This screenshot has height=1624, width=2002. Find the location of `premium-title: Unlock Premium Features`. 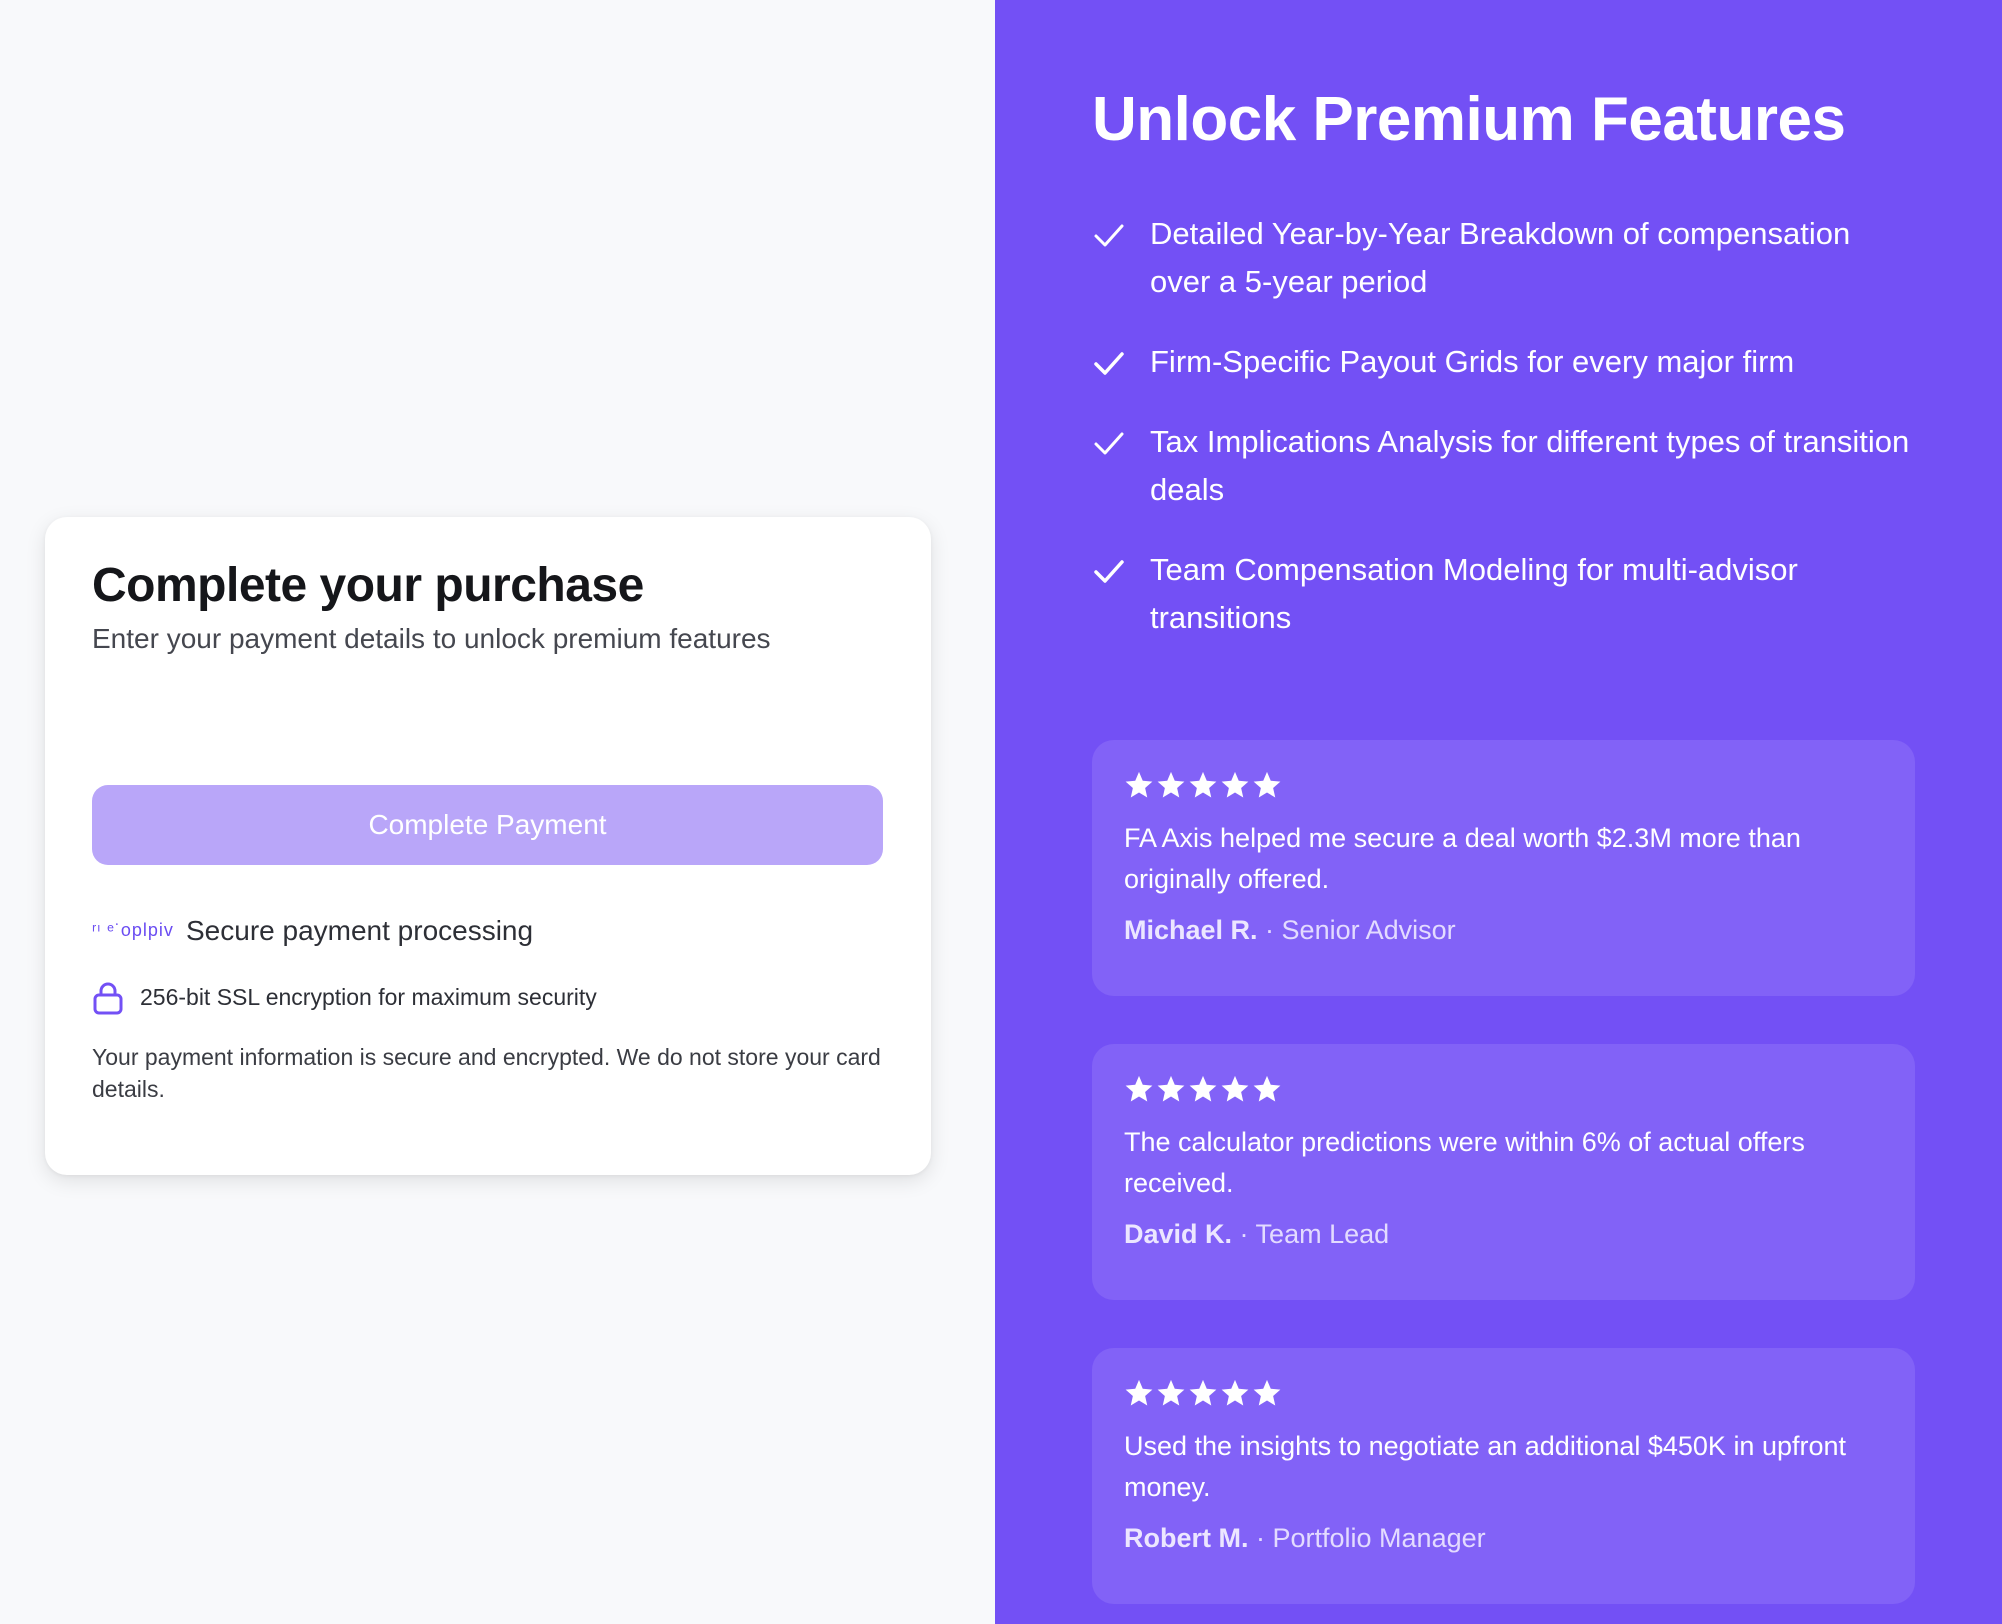

premium-title: Unlock Premium Features is located at coordinates (1469, 119).